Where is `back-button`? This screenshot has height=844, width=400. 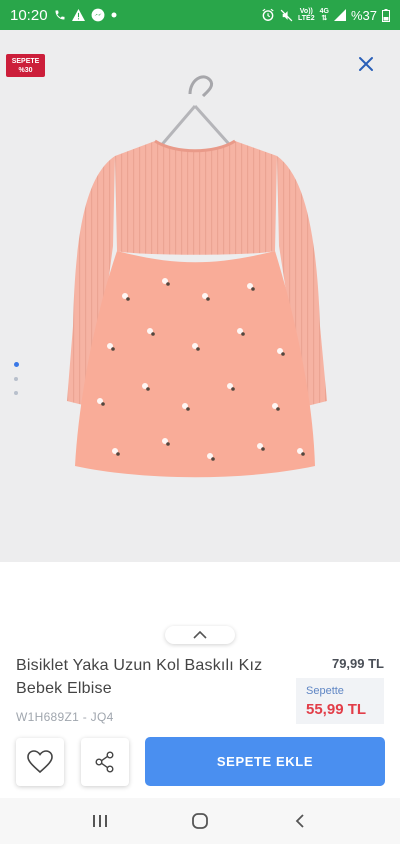
back-button is located at coordinates (300, 821).